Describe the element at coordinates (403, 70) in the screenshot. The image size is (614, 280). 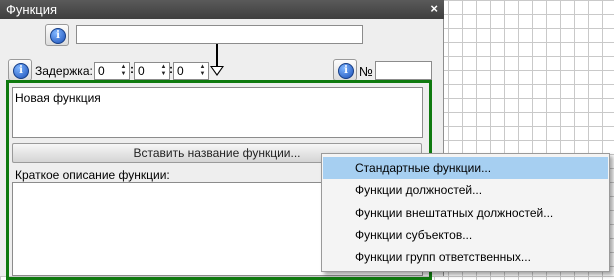
I see `number-field` at that location.